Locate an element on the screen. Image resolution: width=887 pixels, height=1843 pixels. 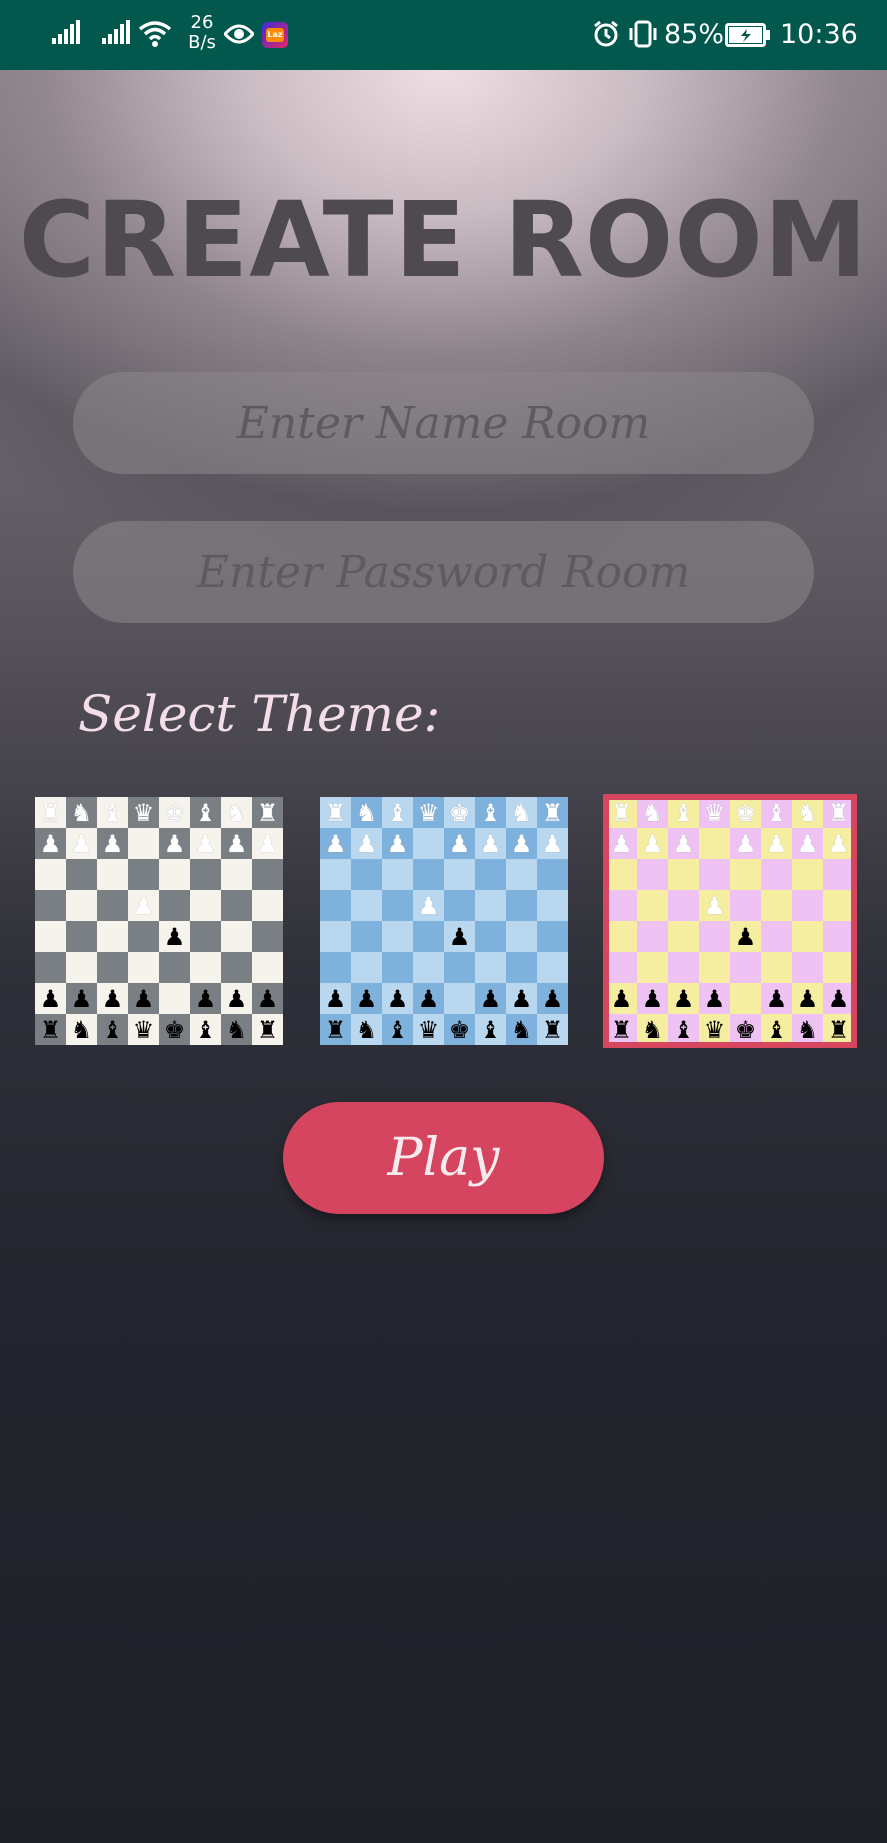
theme-option-pink-yellow: ♜ ♞ ♝ ♛ ♚ ♝ ♞ ♜ ♟ ♟ ♟ ♟ ♟ ♟ ♟ ♟ ♟ ♟ ♟ ♟ ♟ ♟ ♟ ♟ ♜ ♞ ♝ ♛ ♚ ♝ ♞ ♜ is located at coordinates (730, 921).